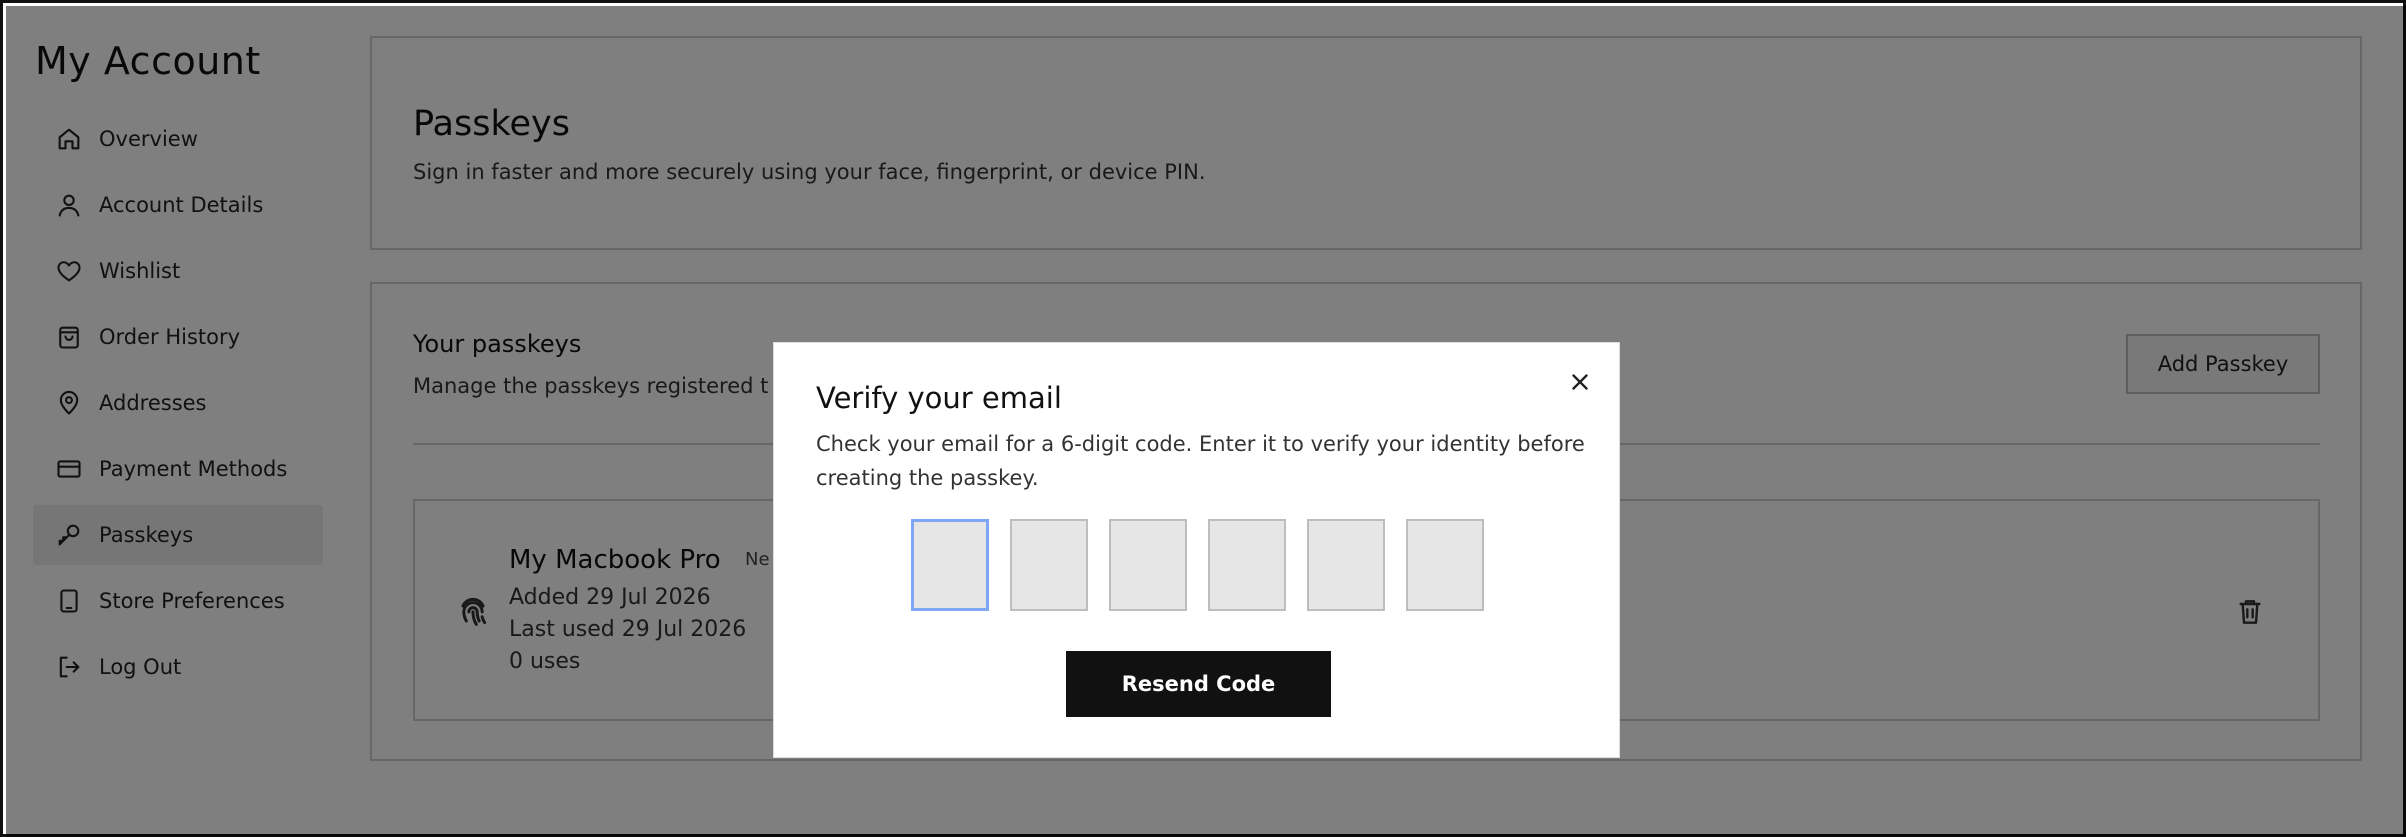  What do you see at coordinates (1198, 684) in the screenshot?
I see `resend-code-button: Resend Code` at bounding box center [1198, 684].